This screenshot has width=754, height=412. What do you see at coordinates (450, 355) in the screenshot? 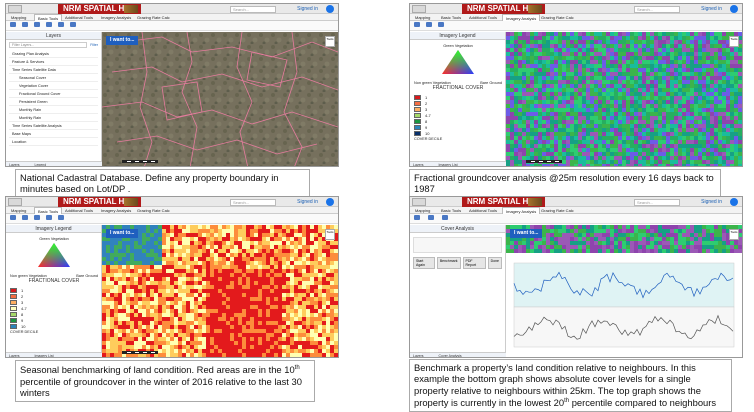
I see `tab-cover-analysis: Cover Analysis` at bounding box center [450, 355].